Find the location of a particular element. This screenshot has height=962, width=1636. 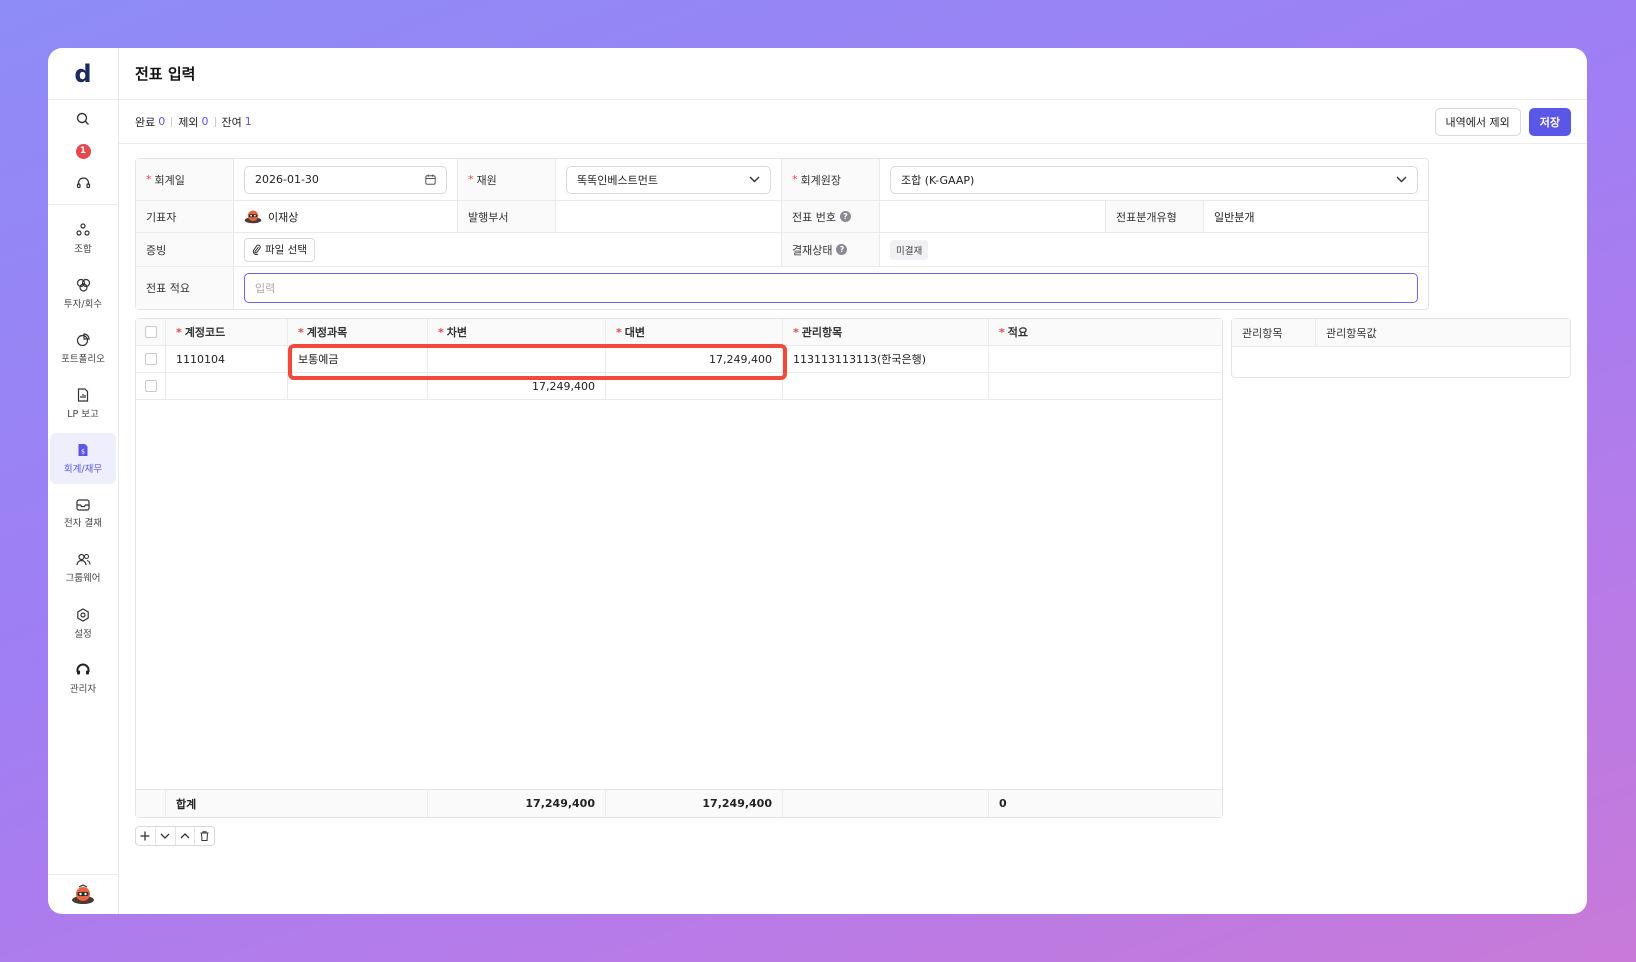

page-title: 전표 입력 is located at coordinates (853, 74).